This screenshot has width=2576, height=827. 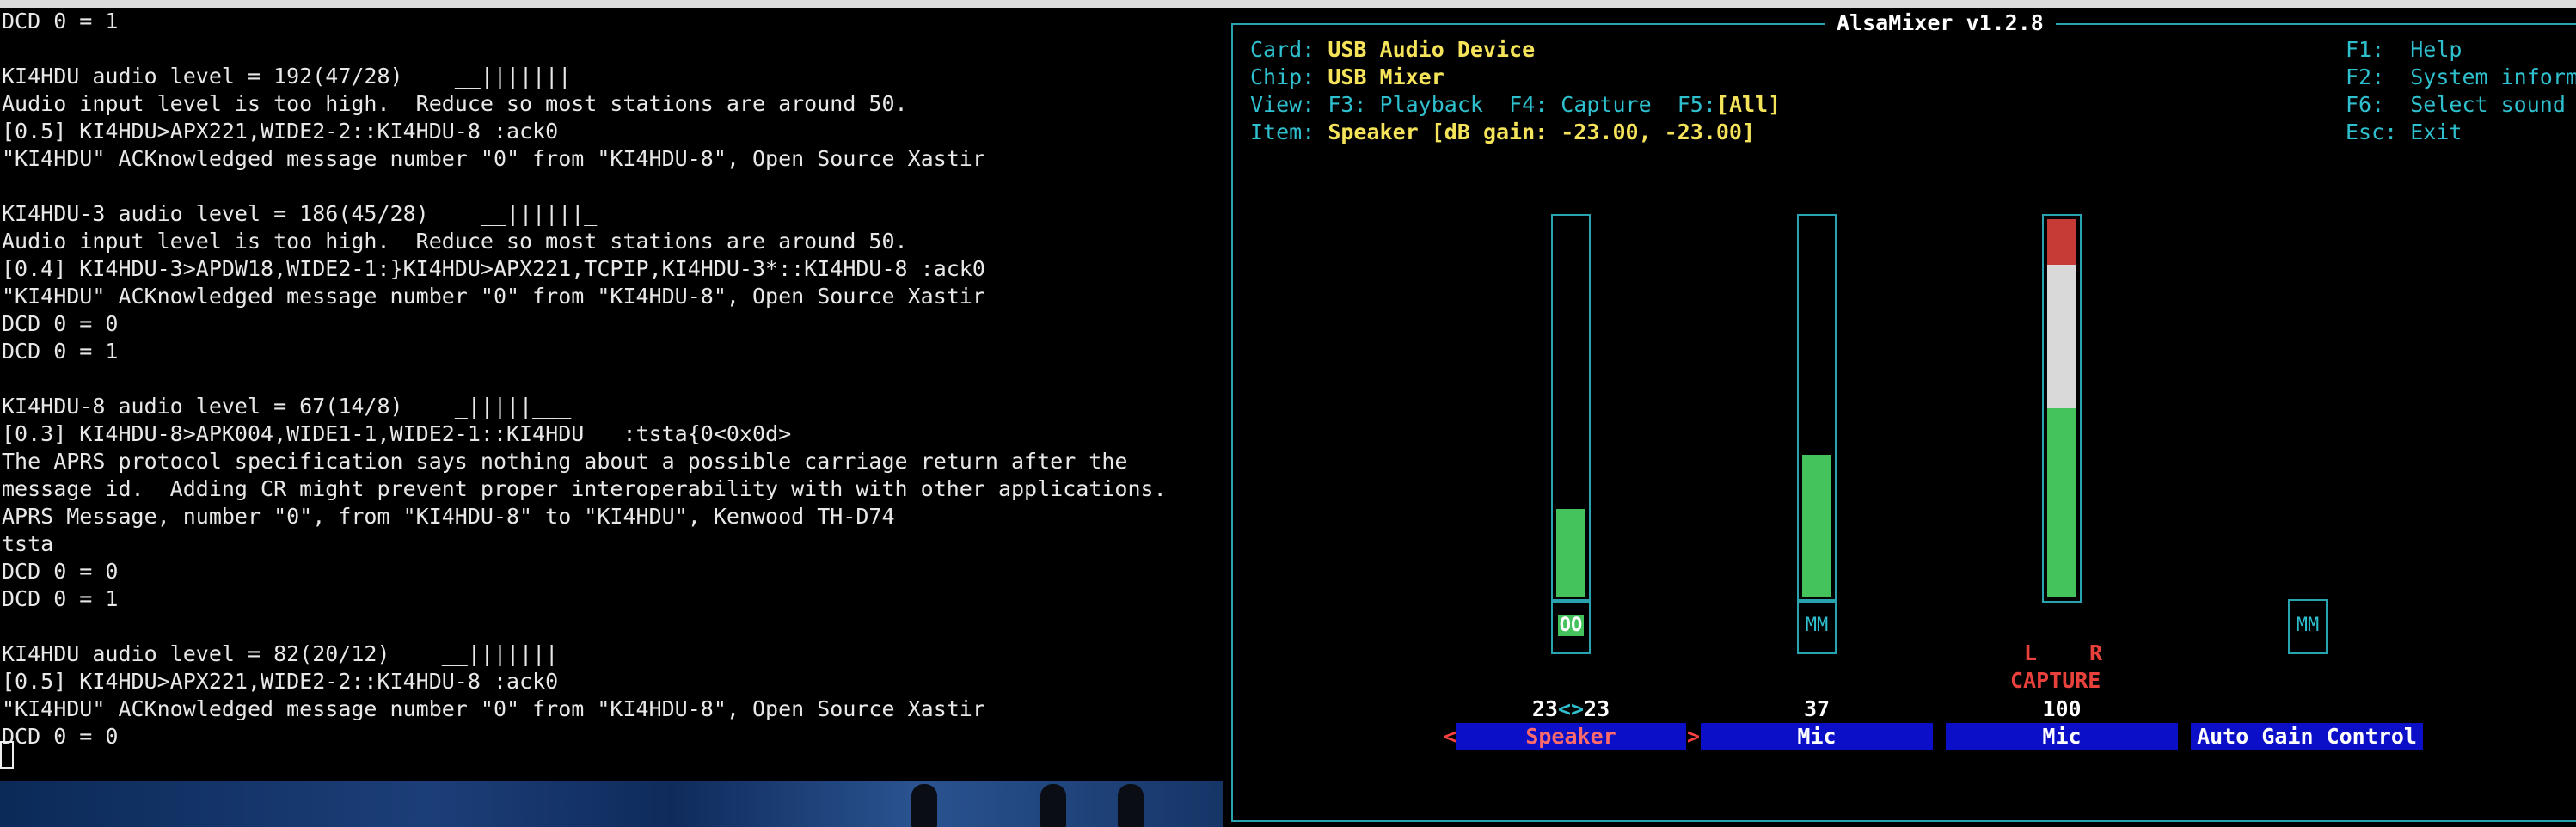 What do you see at coordinates (280, 653) in the screenshot?
I see `terminal-line: KI4HDU audio level = 82(20/12) __|||||||` at bounding box center [280, 653].